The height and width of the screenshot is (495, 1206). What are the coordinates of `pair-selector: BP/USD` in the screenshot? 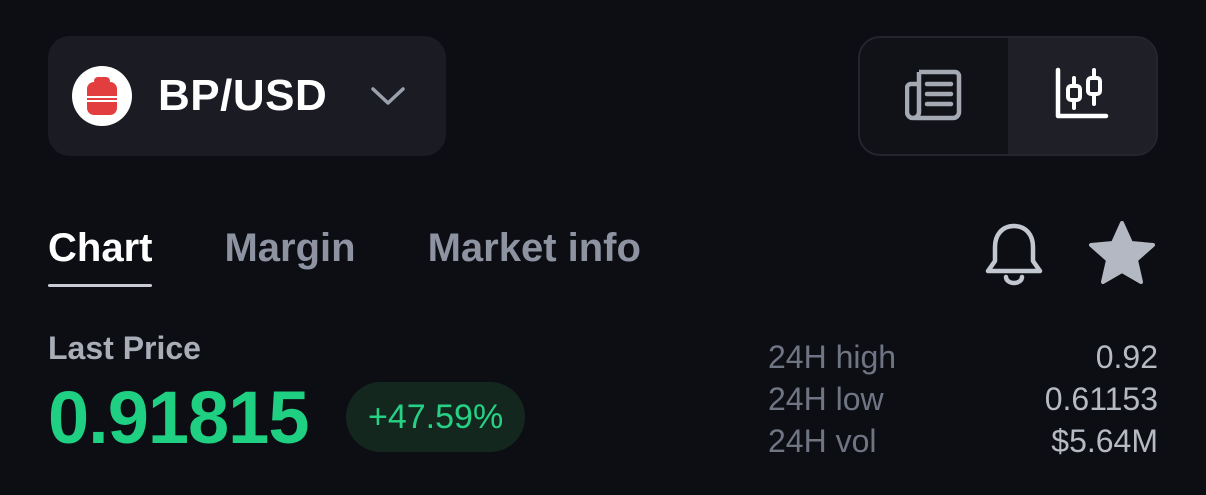 It's located at (247, 96).